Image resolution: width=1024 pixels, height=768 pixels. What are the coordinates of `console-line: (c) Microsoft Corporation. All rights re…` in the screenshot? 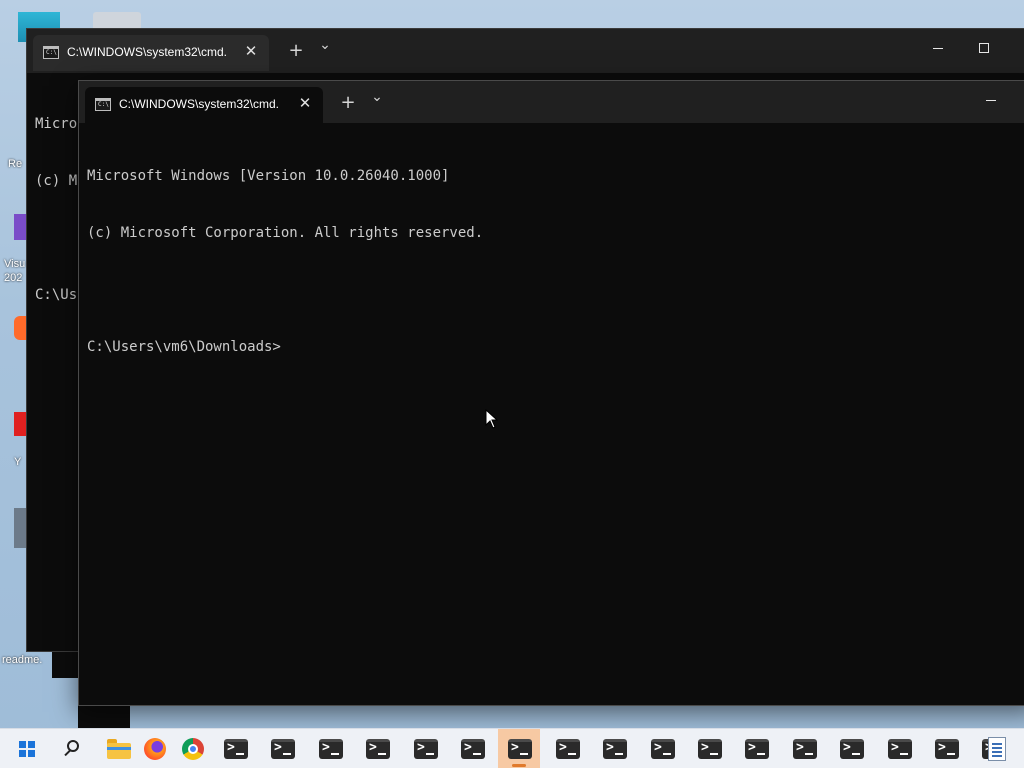 It's located at (285, 233).